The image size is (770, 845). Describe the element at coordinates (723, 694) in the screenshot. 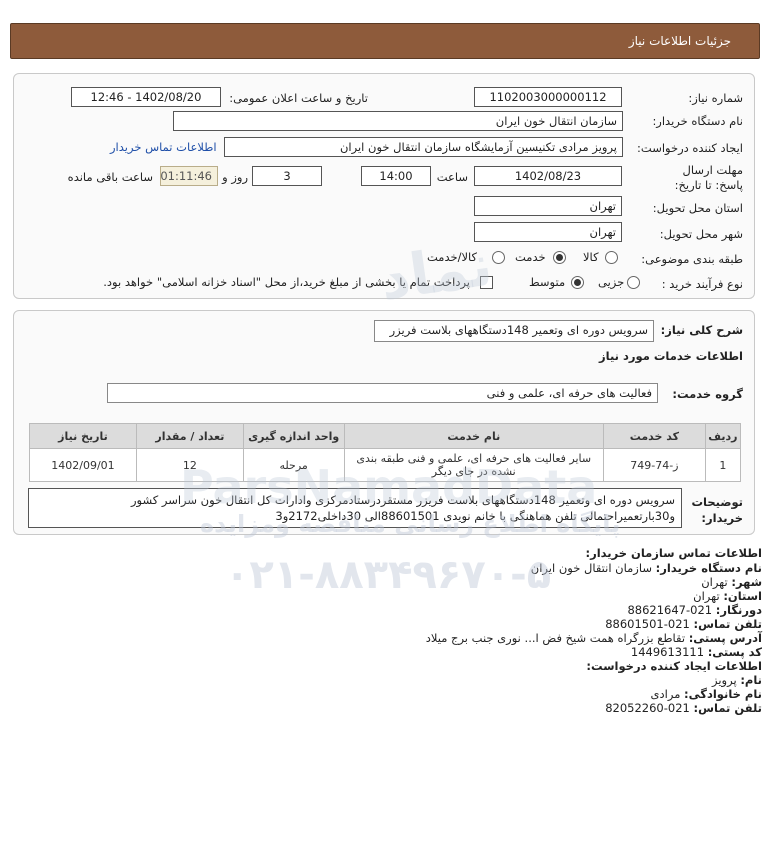

I see `contact-label: نام خانوادگی:` at that location.